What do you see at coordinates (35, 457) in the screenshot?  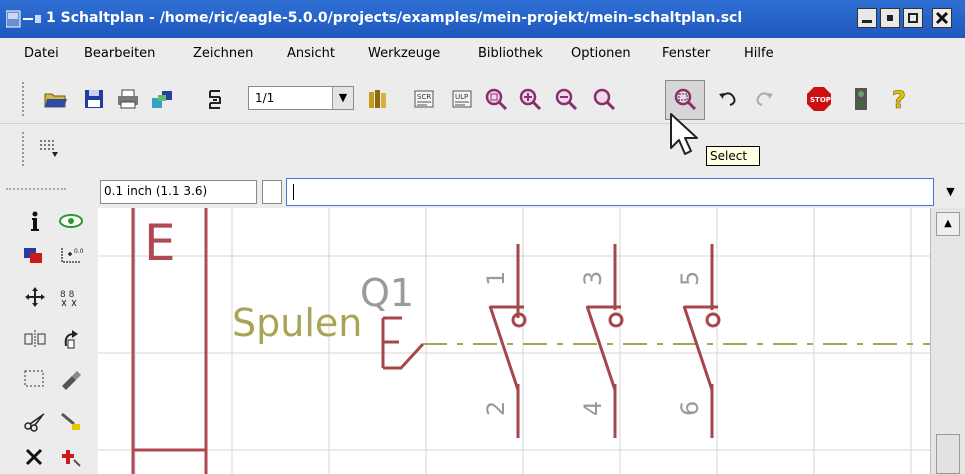 I see `delete-icon` at bounding box center [35, 457].